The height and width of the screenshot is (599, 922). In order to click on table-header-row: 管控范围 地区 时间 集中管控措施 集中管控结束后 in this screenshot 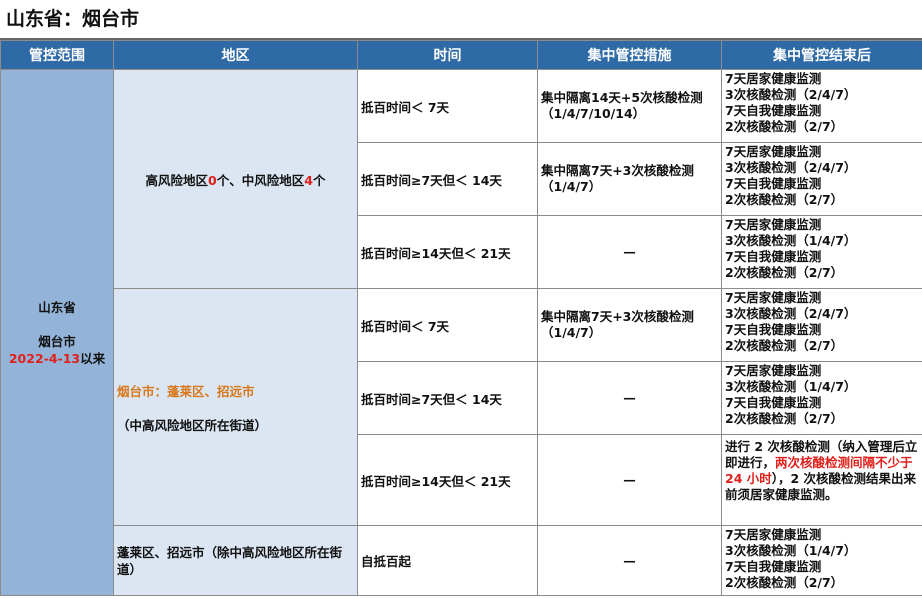, I will do `click(461, 55)`.